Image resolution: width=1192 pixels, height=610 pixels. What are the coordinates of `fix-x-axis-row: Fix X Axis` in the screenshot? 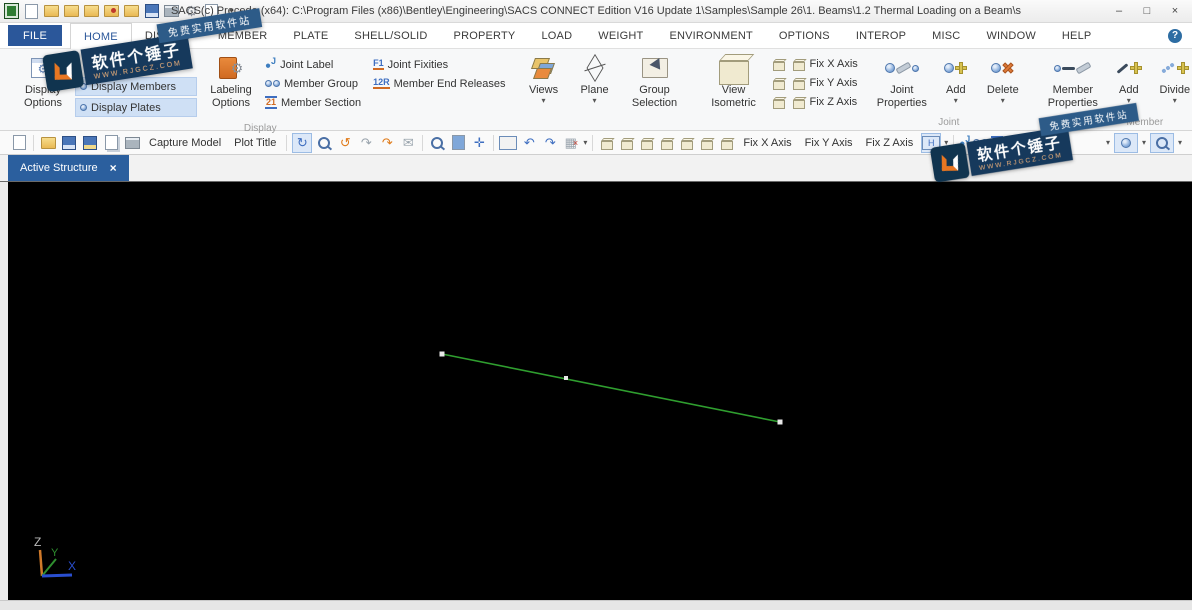 It's located at (814, 63).